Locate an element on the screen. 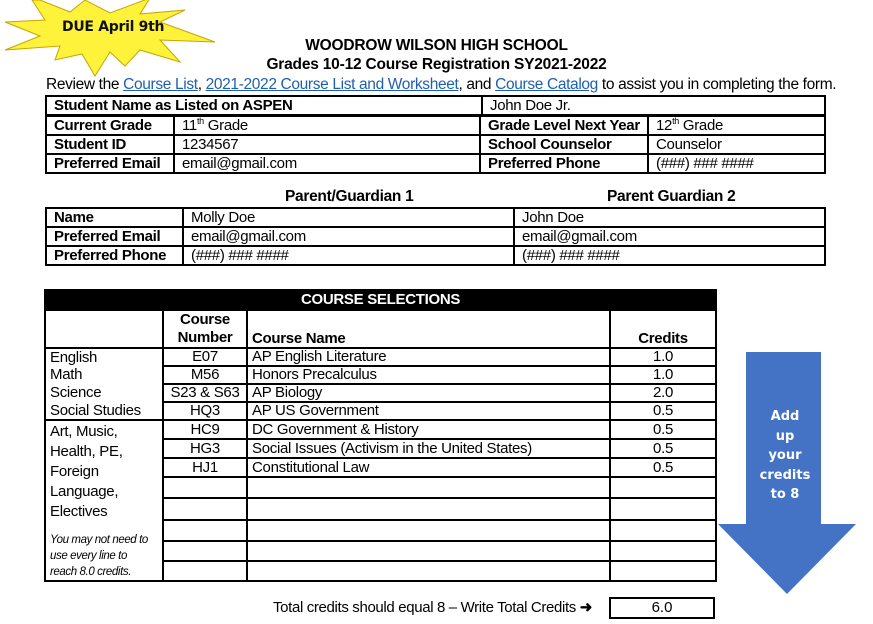 The height and width of the screenshot is (624, 873). electives-category-line: Language, is located at coordinates (84, 491).